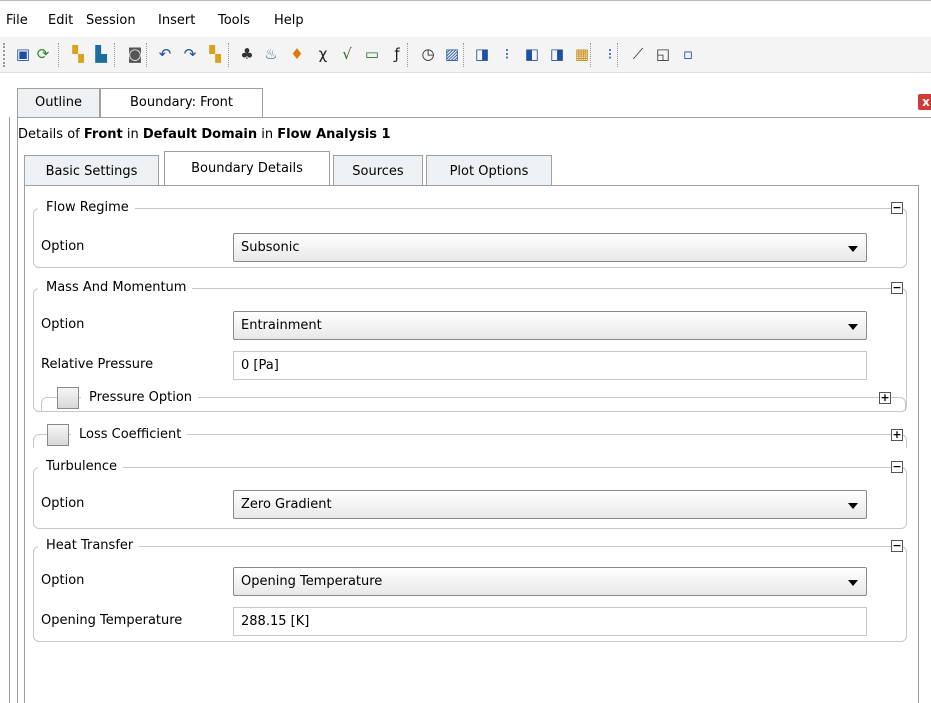 The height and width of the screenshot is (703, 931). I want to click on menu-file: File, so click(17, 20).